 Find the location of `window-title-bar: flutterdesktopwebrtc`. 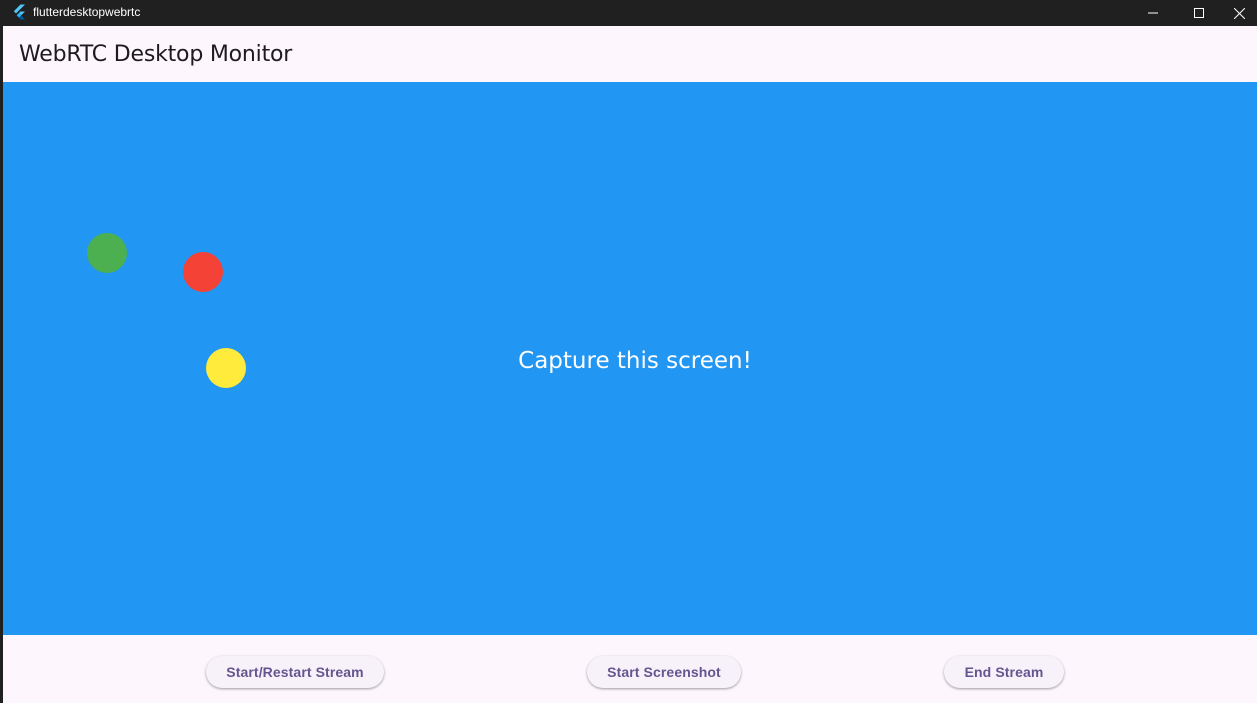

window-title-bar: flutterdesktopwebrtc is located at coordinates (628, 13).